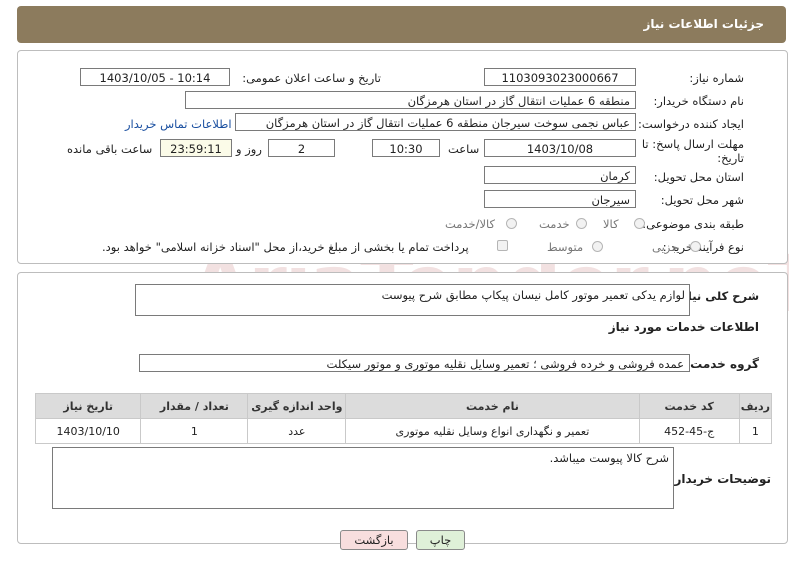 Image resolution: width=789 pixels, height=566 pixels. What do you see at coordinates (702, 200) in the screenshot?
I see `city-label: شهر محل تحویل:` at bounding box center [702, 200].